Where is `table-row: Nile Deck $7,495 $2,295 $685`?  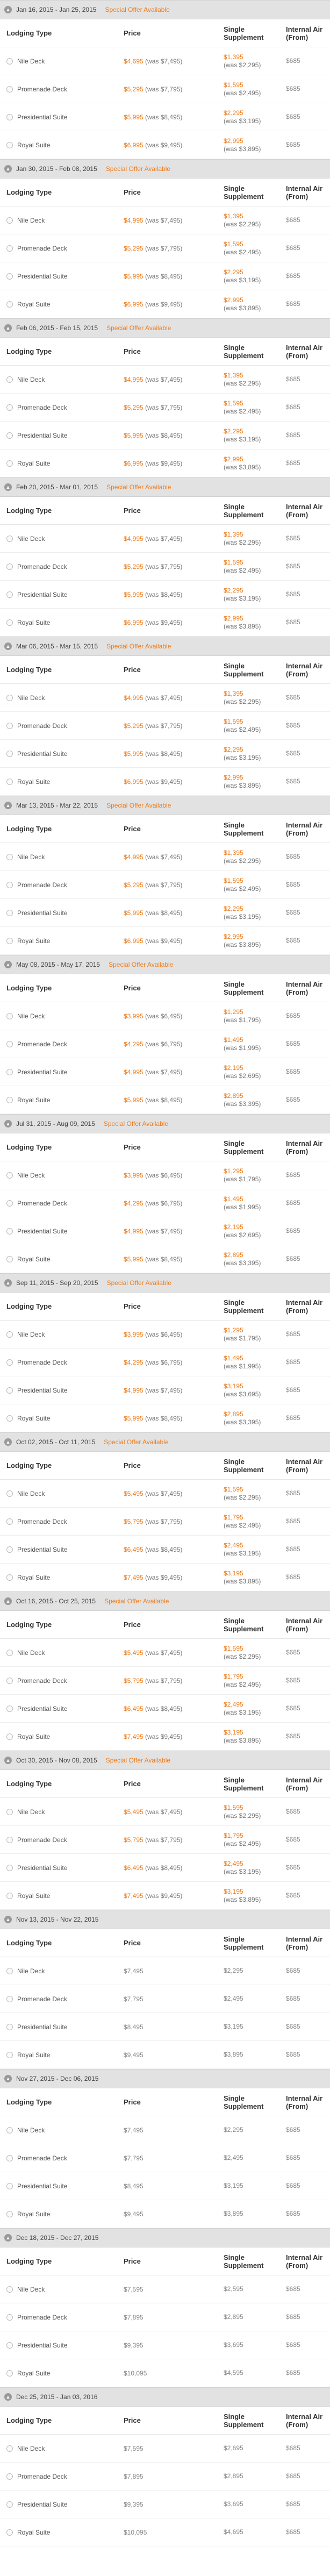 table-row: Nile Deck $7,495 $2,295 $685 is located at coordinates (165, 1971).